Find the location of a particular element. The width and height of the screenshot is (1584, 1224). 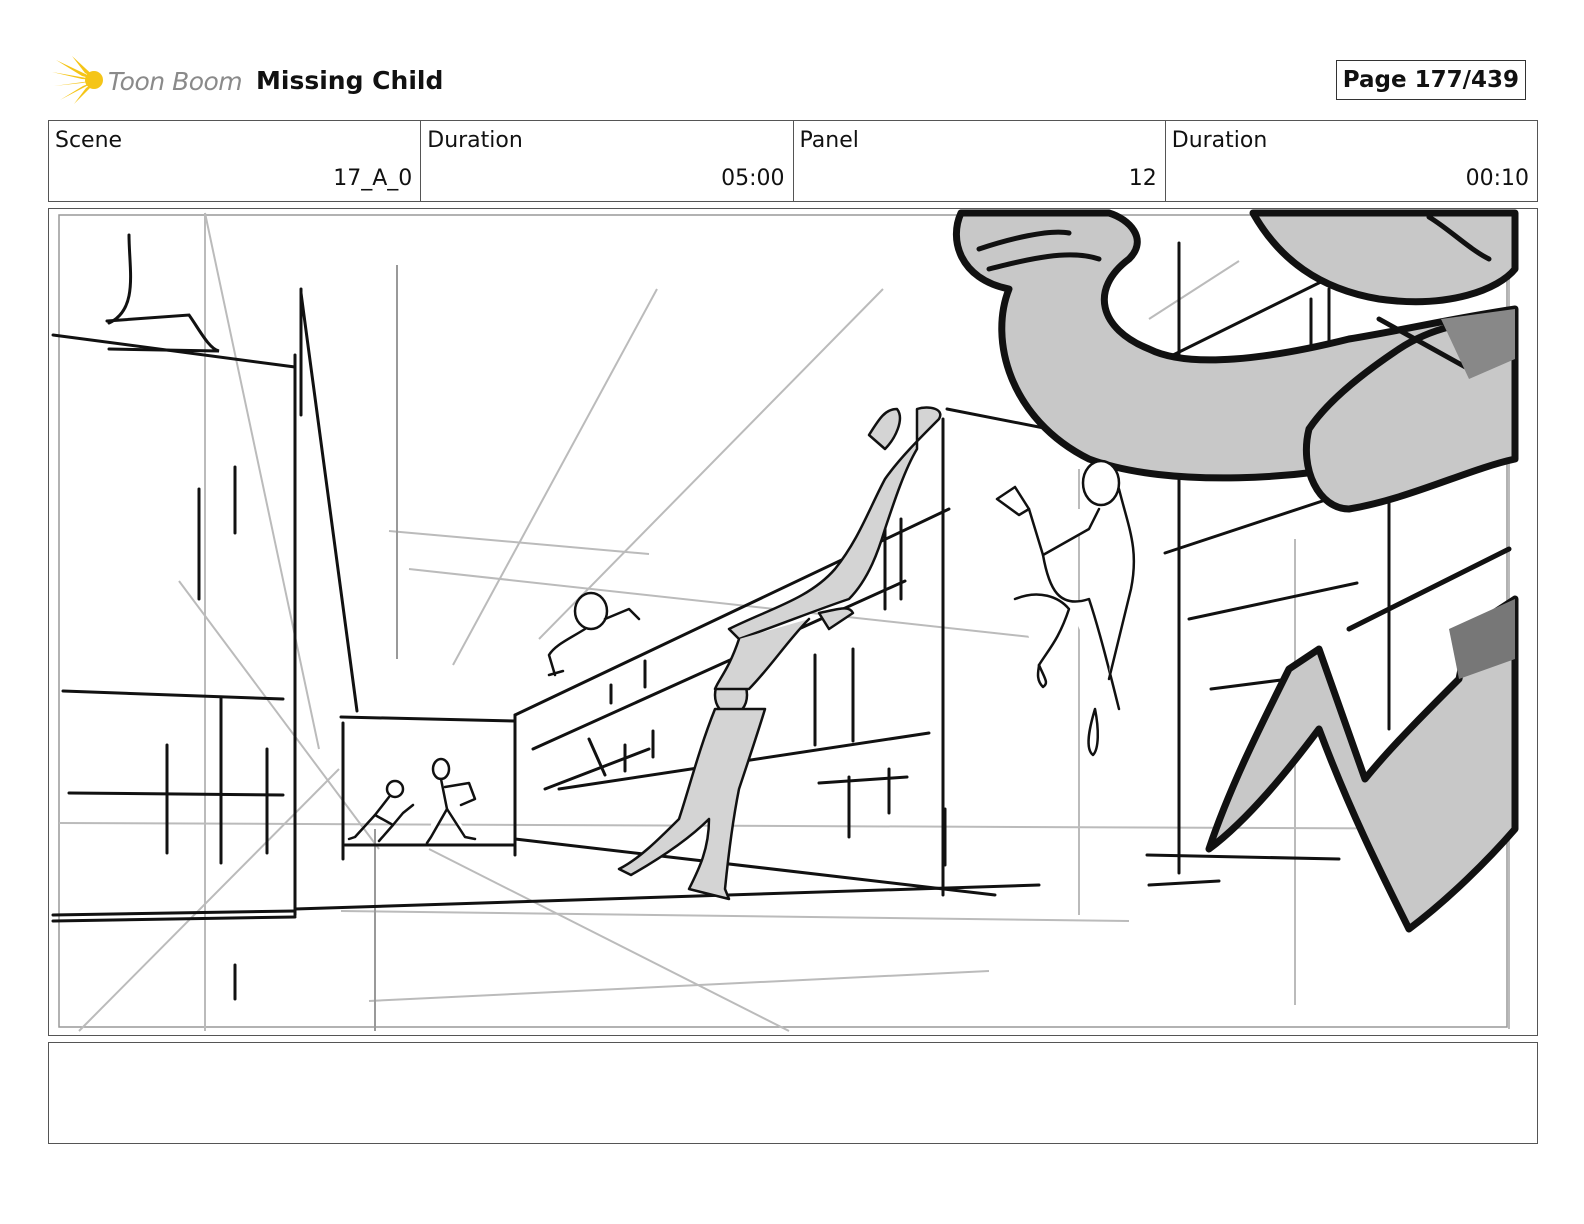

starburst-icon is located at coordinates (77, 80).